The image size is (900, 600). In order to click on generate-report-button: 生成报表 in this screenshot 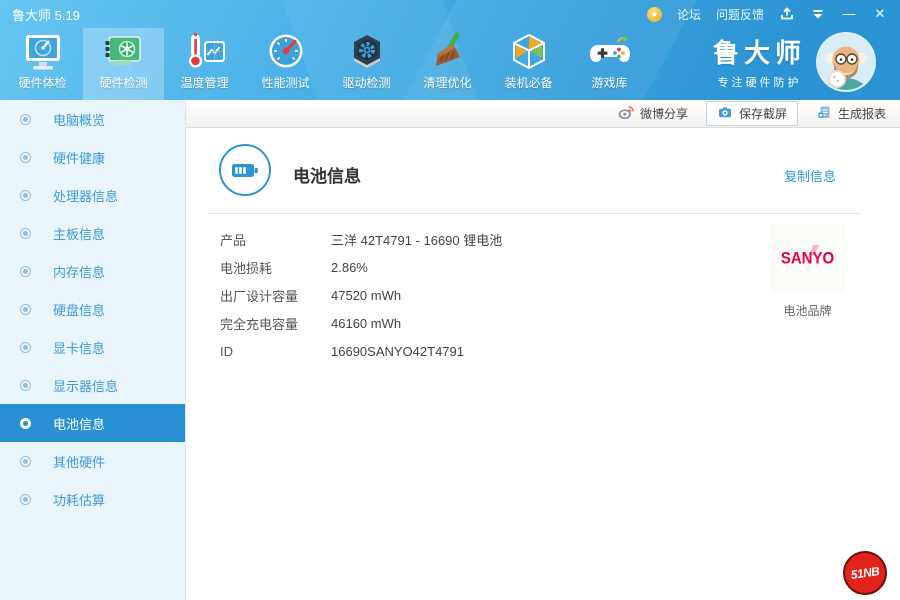, I will do `click(851, 113)`.